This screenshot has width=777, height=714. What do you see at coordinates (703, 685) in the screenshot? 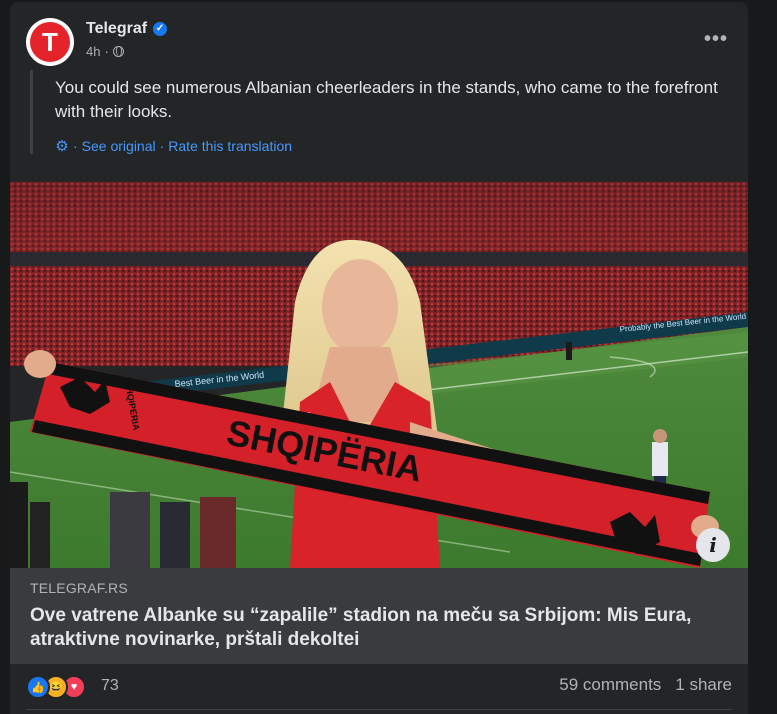
I see `shares-count: 1 share` at bounding box center [703, 685].